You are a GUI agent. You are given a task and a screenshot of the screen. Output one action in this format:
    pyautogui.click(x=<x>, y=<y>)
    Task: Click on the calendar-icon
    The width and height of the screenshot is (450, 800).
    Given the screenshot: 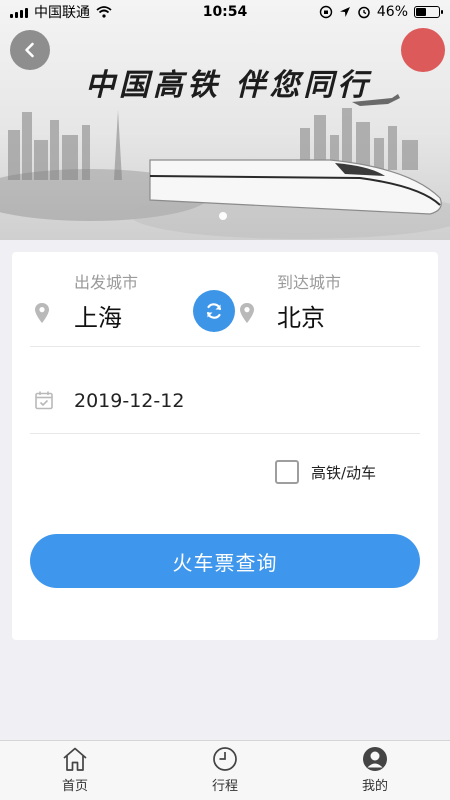 What is the action you would take?
    pyautogui.click(x=44, y=400)
    